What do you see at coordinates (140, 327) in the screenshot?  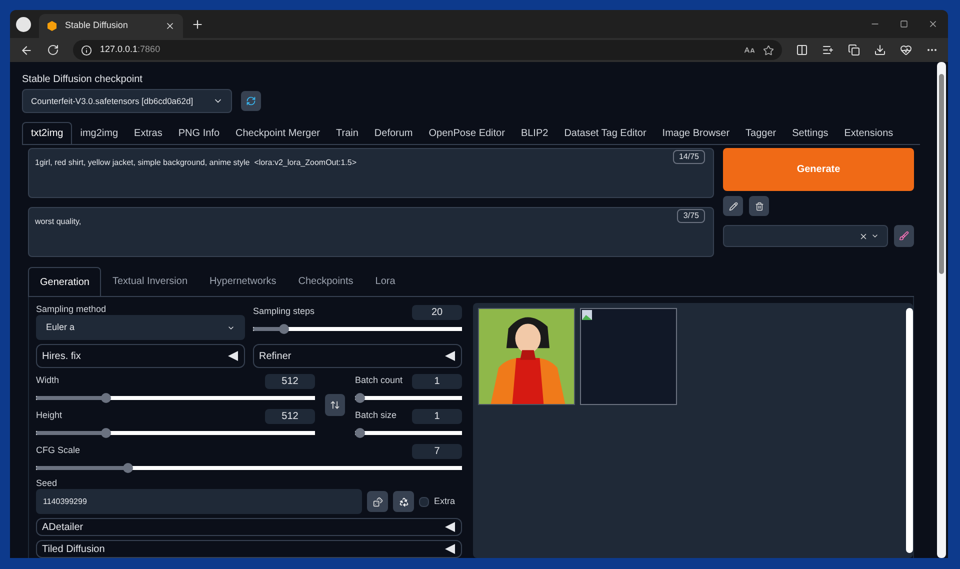 I see `sampling-method-dropdown: Euler a` at bounding box center [140, 327].